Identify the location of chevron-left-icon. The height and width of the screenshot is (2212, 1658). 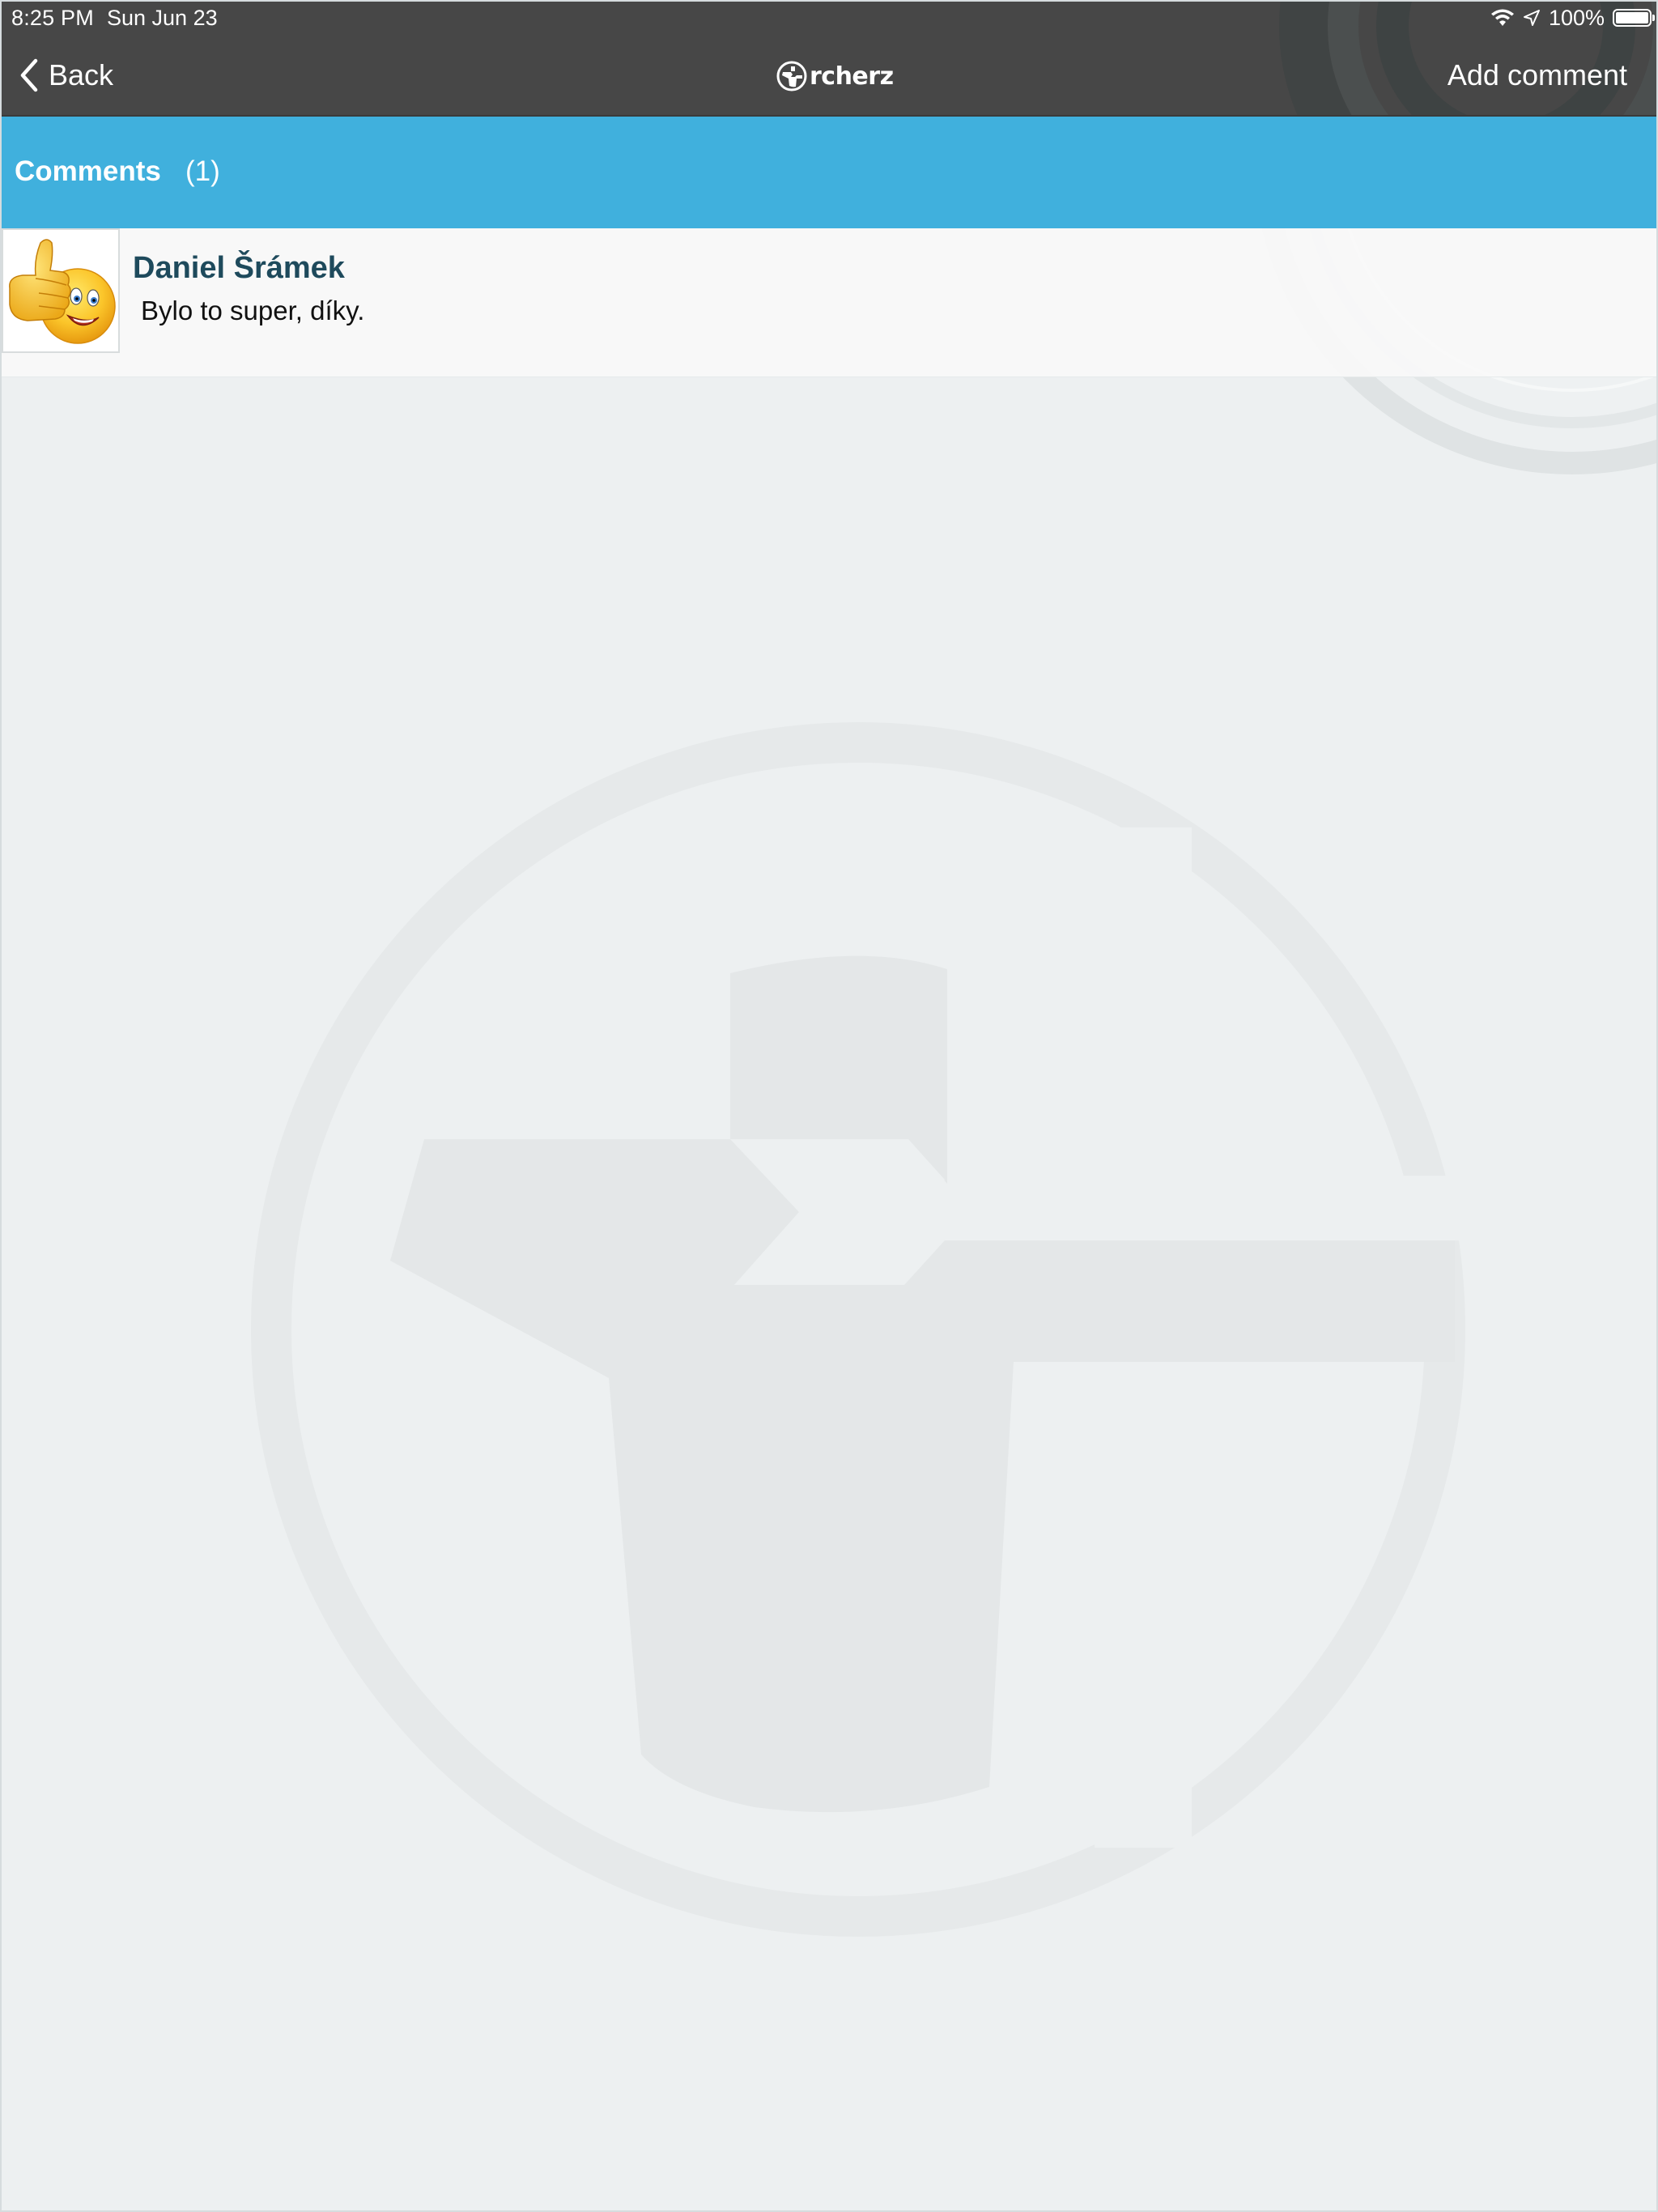
(29, 75).